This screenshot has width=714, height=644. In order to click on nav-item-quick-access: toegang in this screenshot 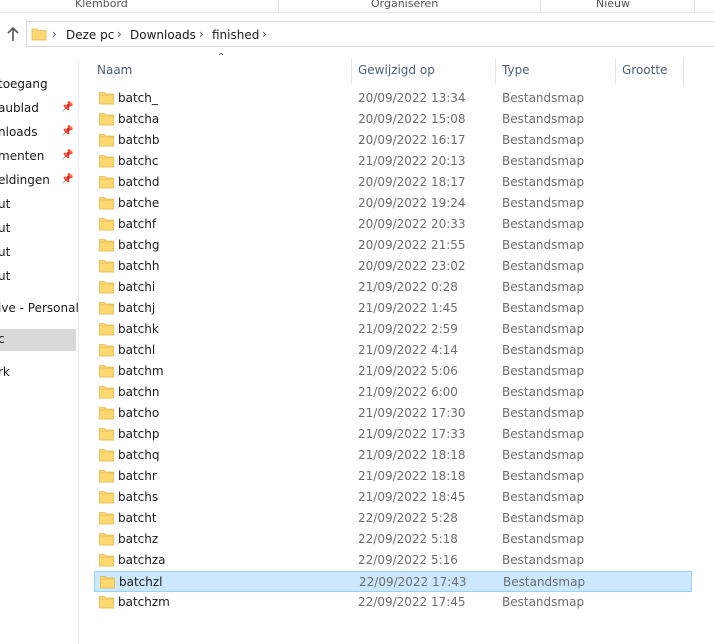, I will do `click(38, 85)`.